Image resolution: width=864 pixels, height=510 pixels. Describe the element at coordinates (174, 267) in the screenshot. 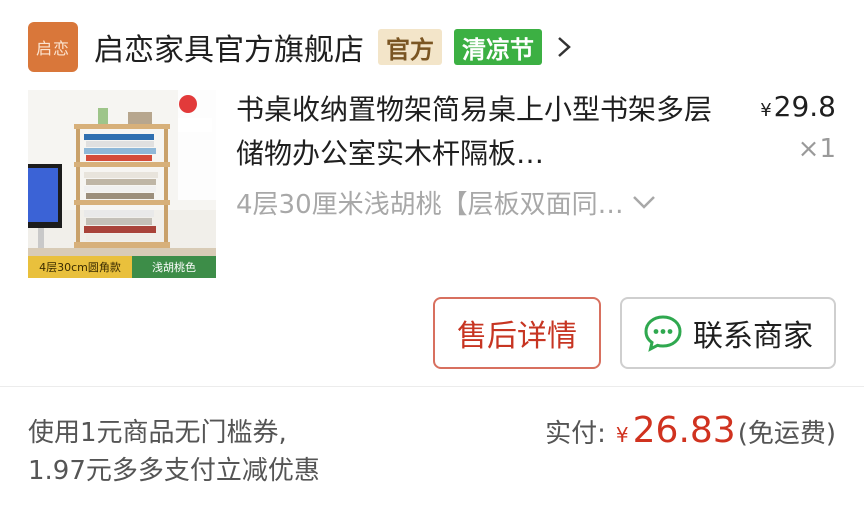

I see `image-caption-color: 浅胡桃色` at that location.